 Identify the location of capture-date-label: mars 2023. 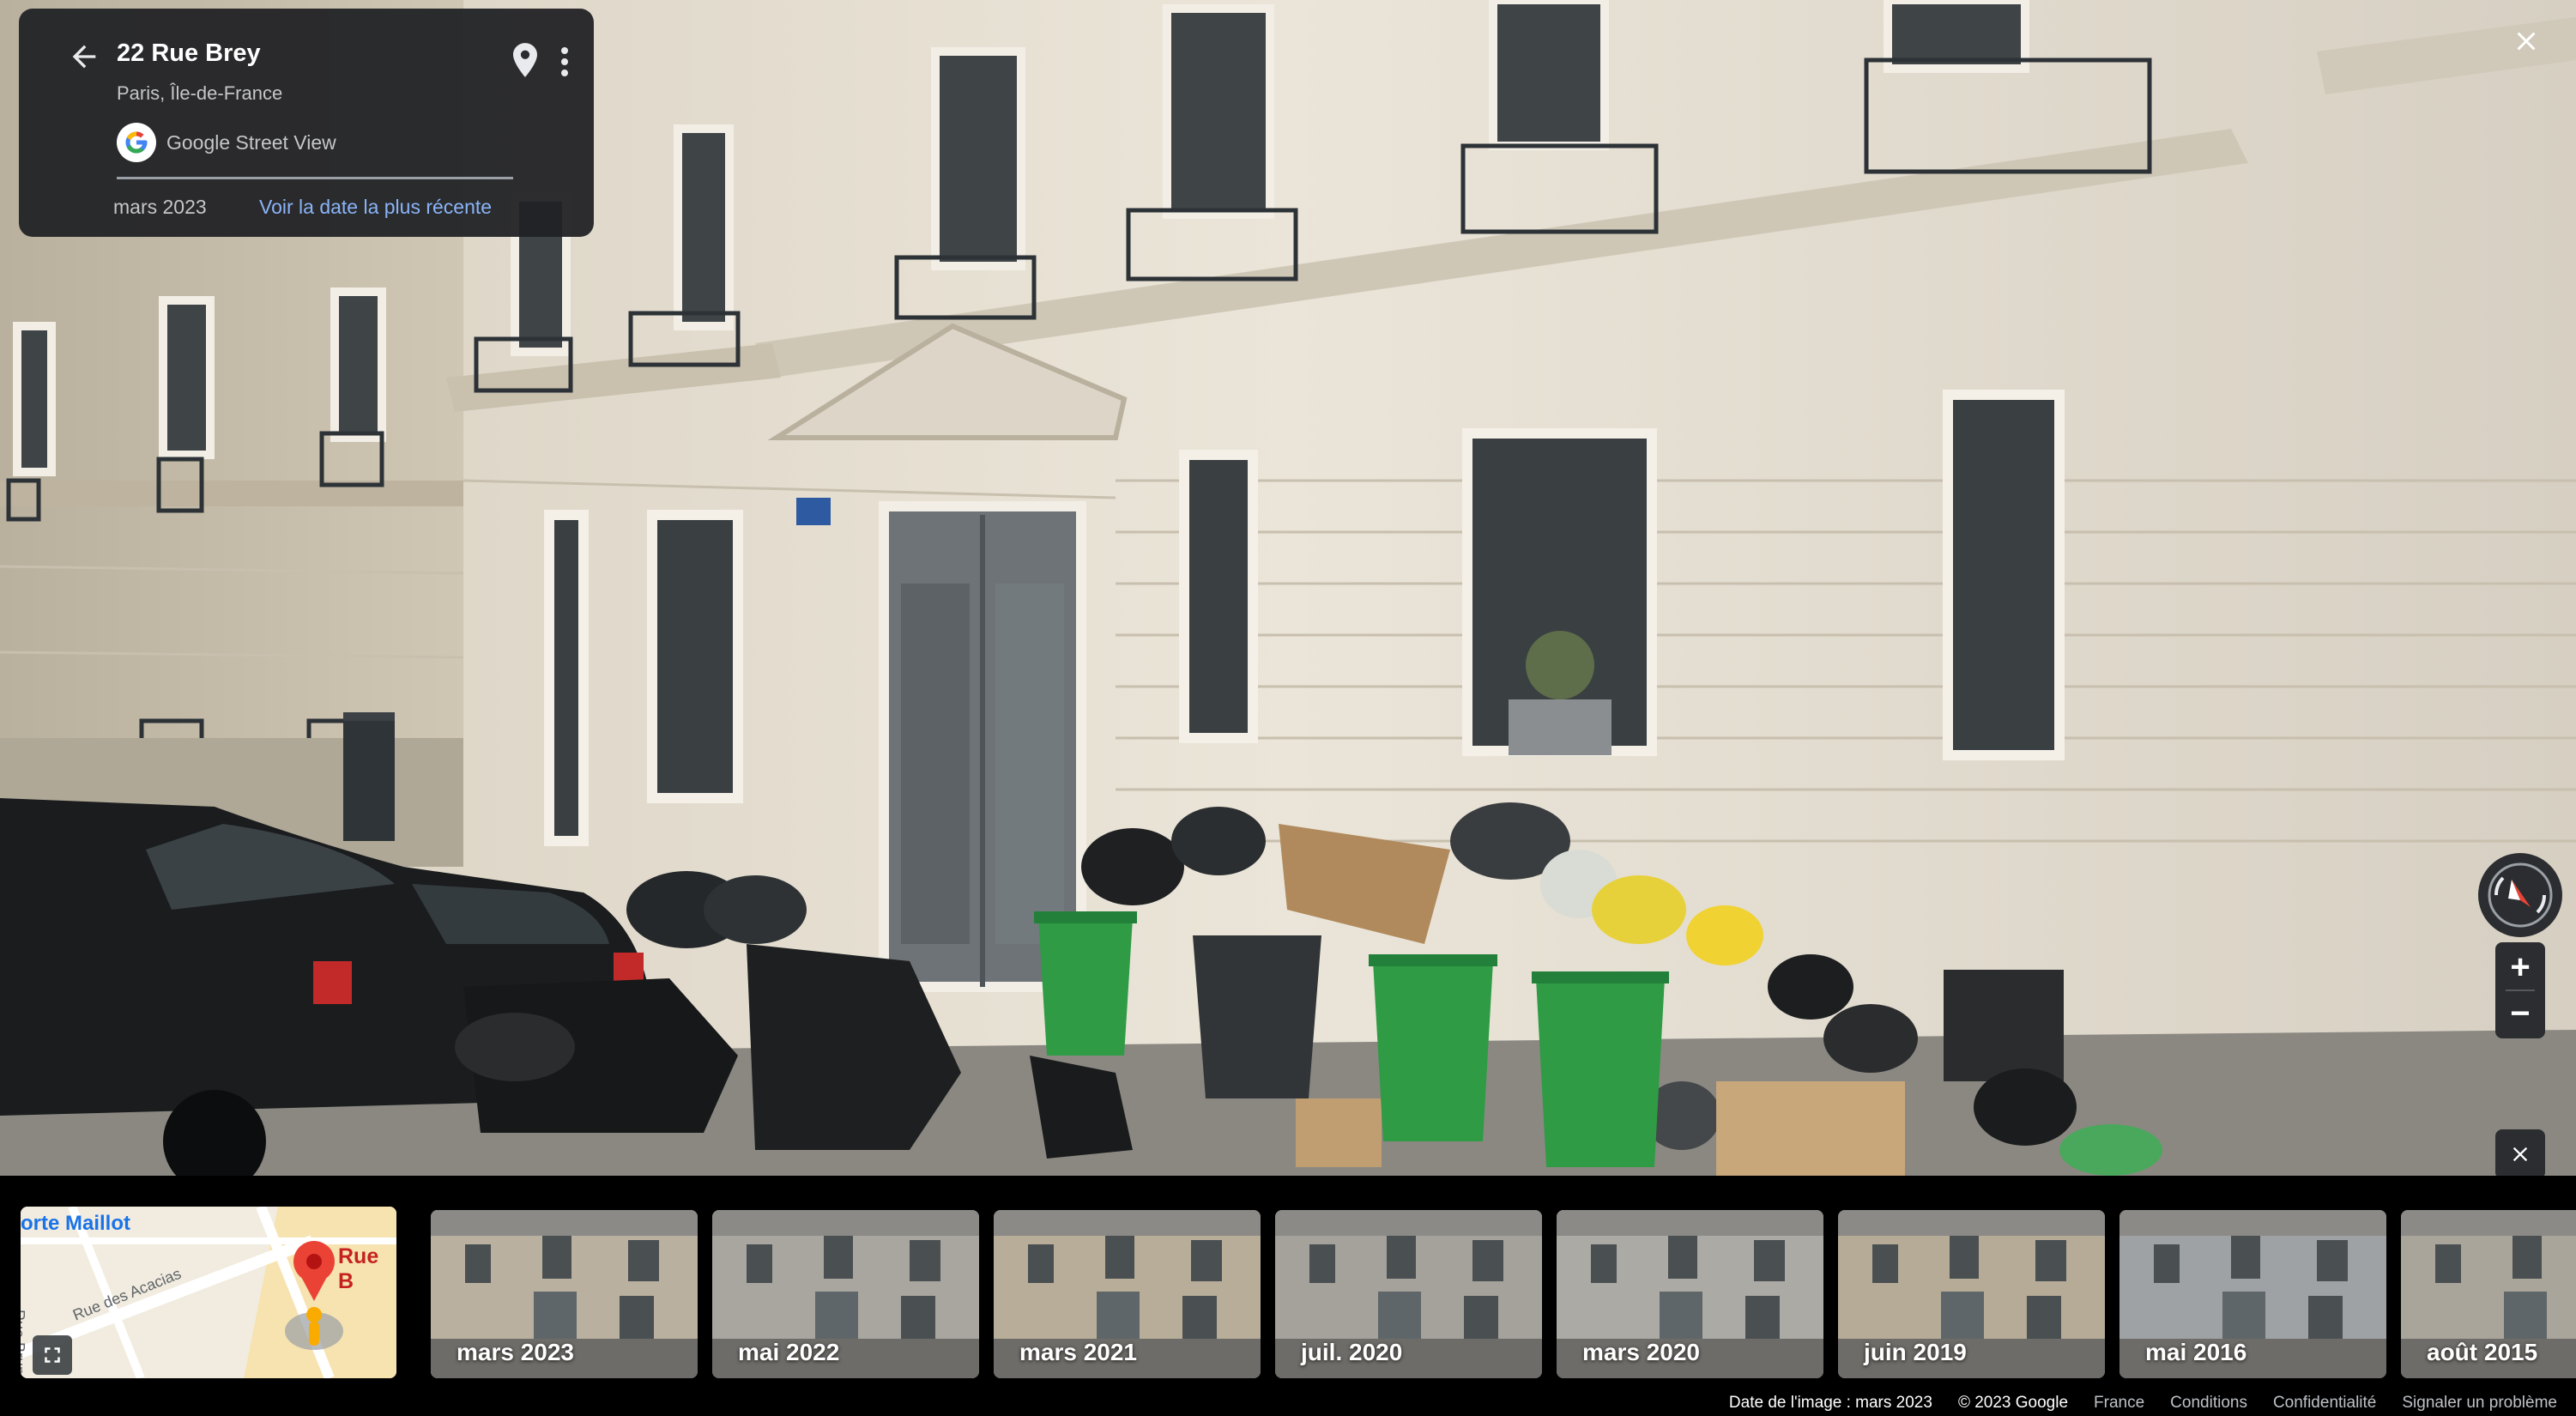
(160, 207).